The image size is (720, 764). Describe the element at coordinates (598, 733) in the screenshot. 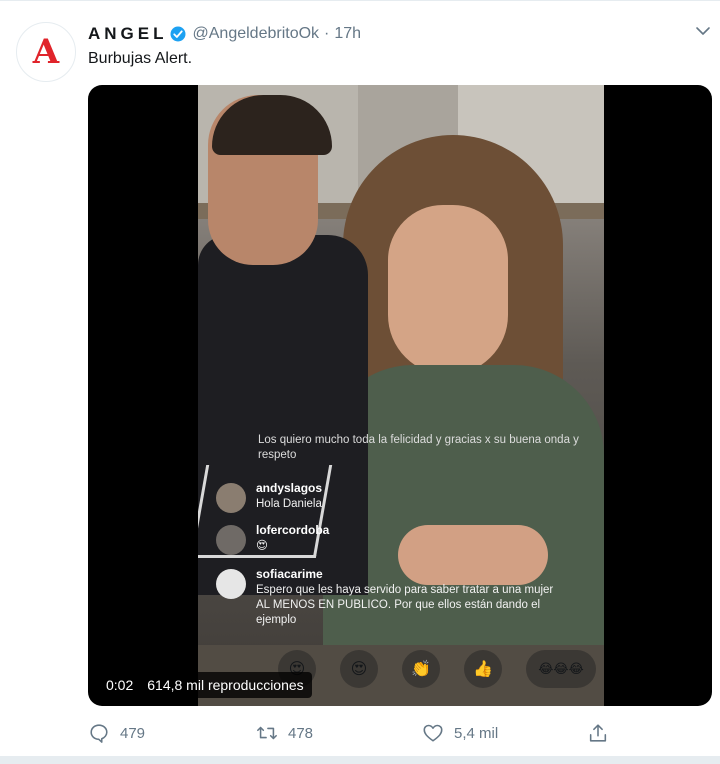

I see `share-icon` at that location.